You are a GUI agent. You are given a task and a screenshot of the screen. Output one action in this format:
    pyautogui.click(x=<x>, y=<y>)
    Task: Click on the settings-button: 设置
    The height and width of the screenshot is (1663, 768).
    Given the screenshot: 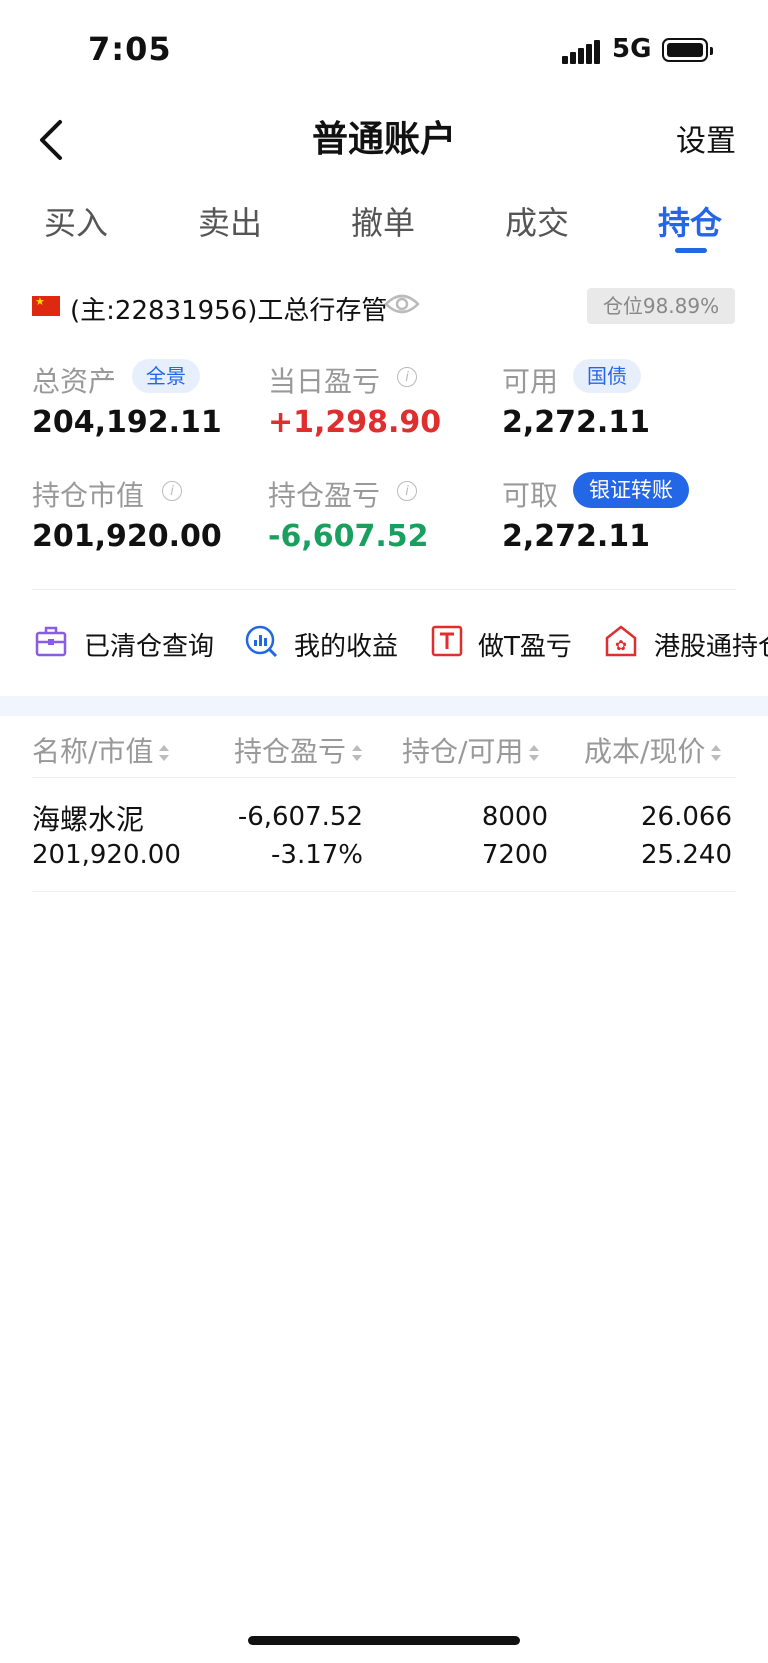 What is the action you would take?
    pyautogui.click(x=706, y=138)
    